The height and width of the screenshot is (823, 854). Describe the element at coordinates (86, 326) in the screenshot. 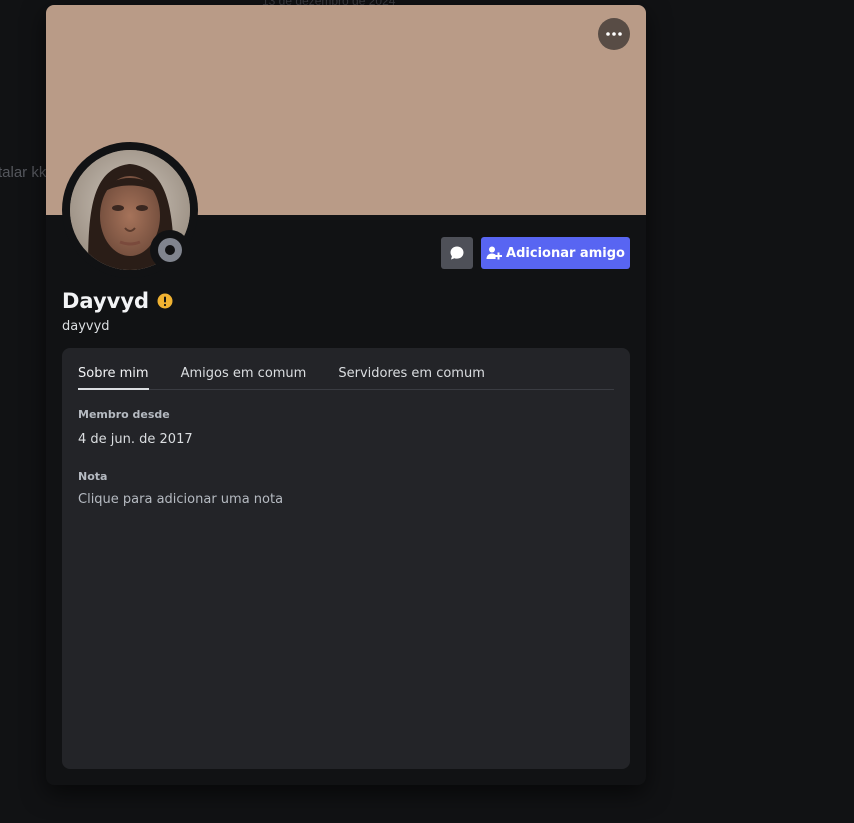

I see `username: dayvyd` at that location.